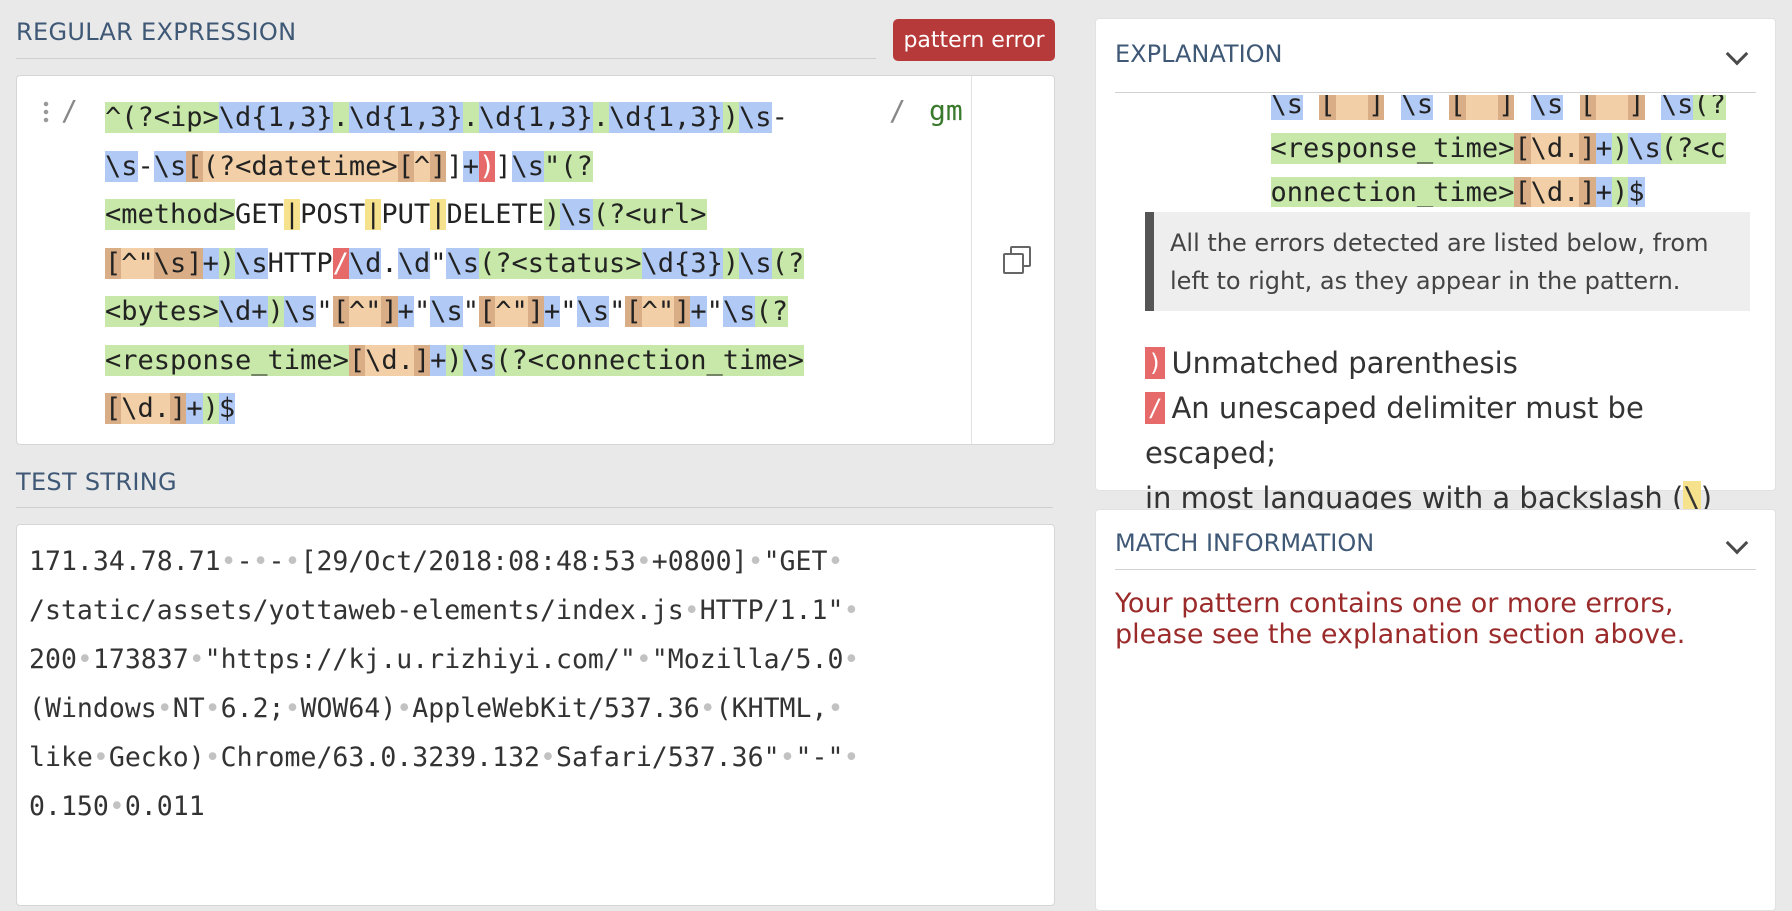 The height and width of the screenshot is (911, 1792). What do you see at coordinates (1155, 408) in the screenshot?
I see `error-mark: /` at bounding box center [1155, 408].